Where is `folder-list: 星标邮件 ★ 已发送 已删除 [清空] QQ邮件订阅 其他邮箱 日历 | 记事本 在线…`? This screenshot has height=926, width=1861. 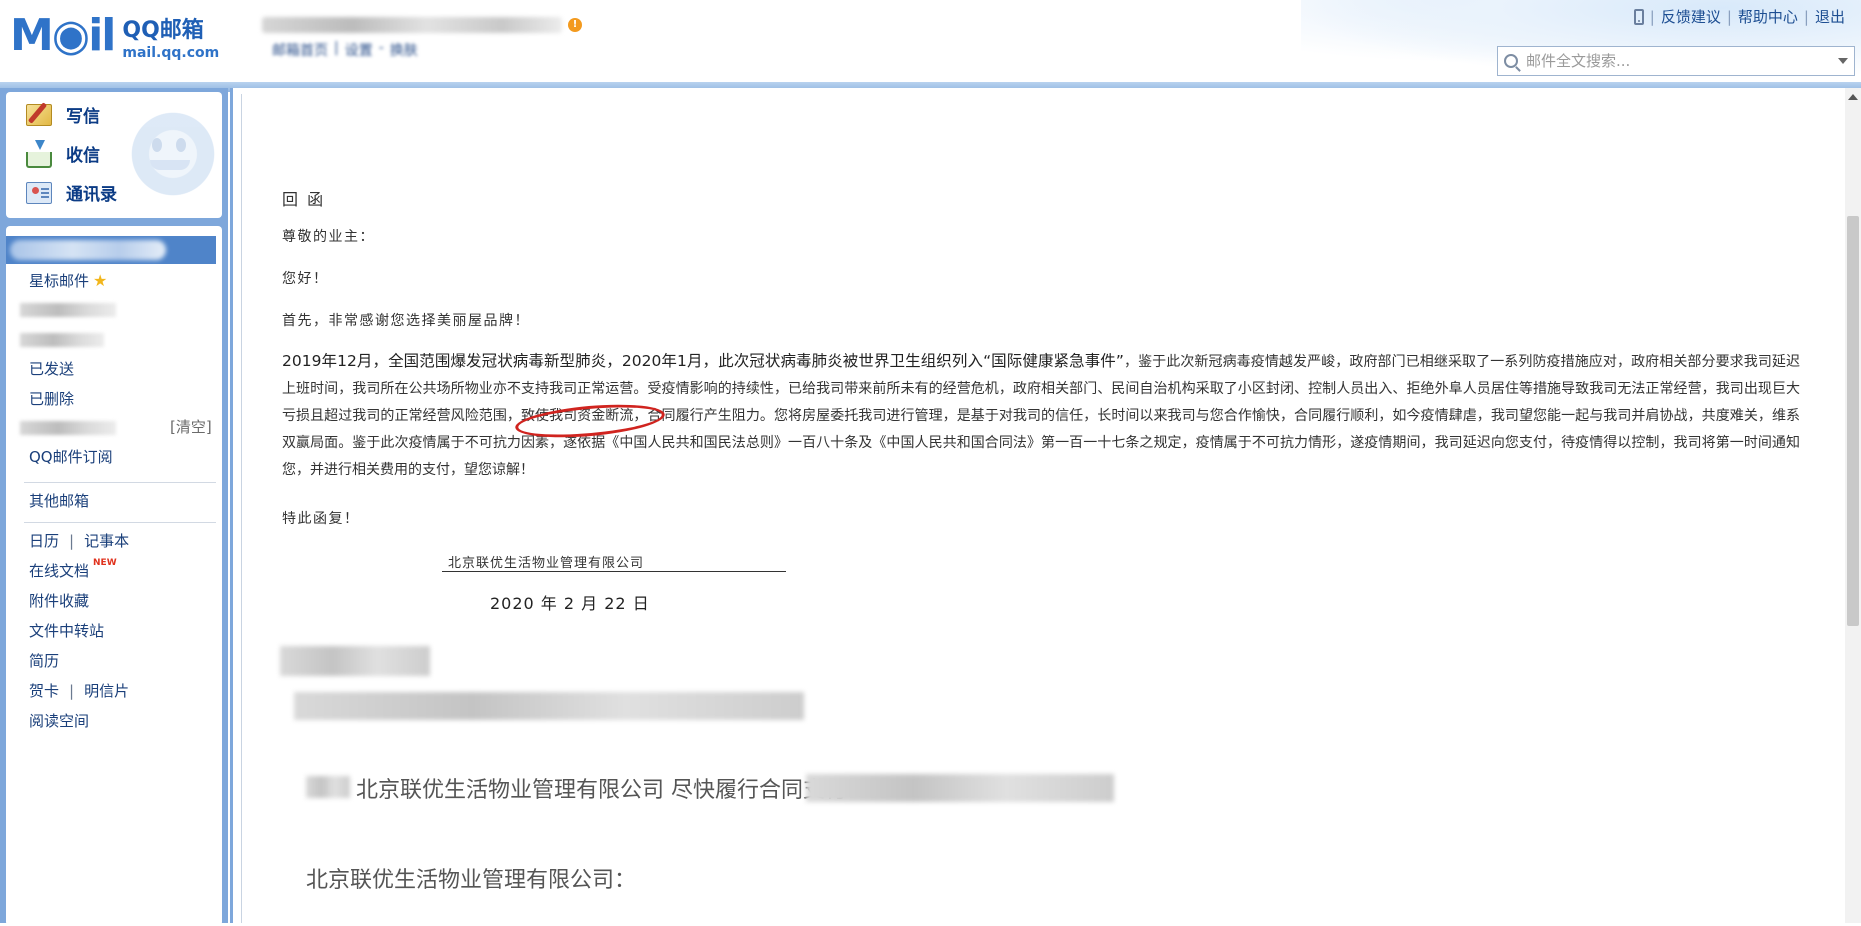
folder-list: 星标邮件 ★ 已发送 已删除 [清空] QQ邮件订阅 其他邮箱 日历 | 记事本 在线… is located at coordinates (114, 576).